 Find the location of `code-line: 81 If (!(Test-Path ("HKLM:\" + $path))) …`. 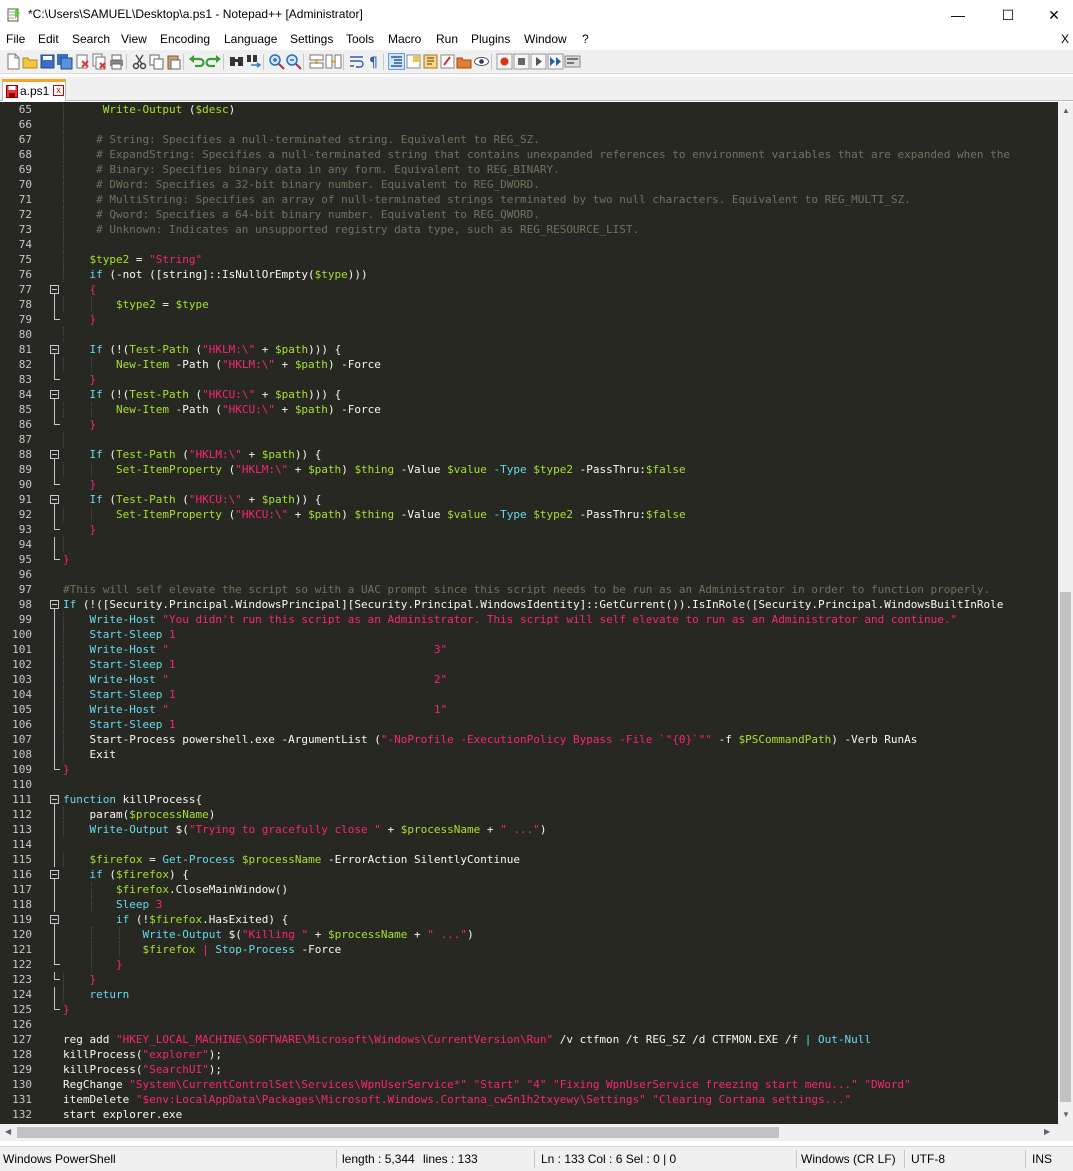

code-line: 81 If (!(Test-Path ("HKLM:\" + $path))) … is located at coordinates (529, 349).